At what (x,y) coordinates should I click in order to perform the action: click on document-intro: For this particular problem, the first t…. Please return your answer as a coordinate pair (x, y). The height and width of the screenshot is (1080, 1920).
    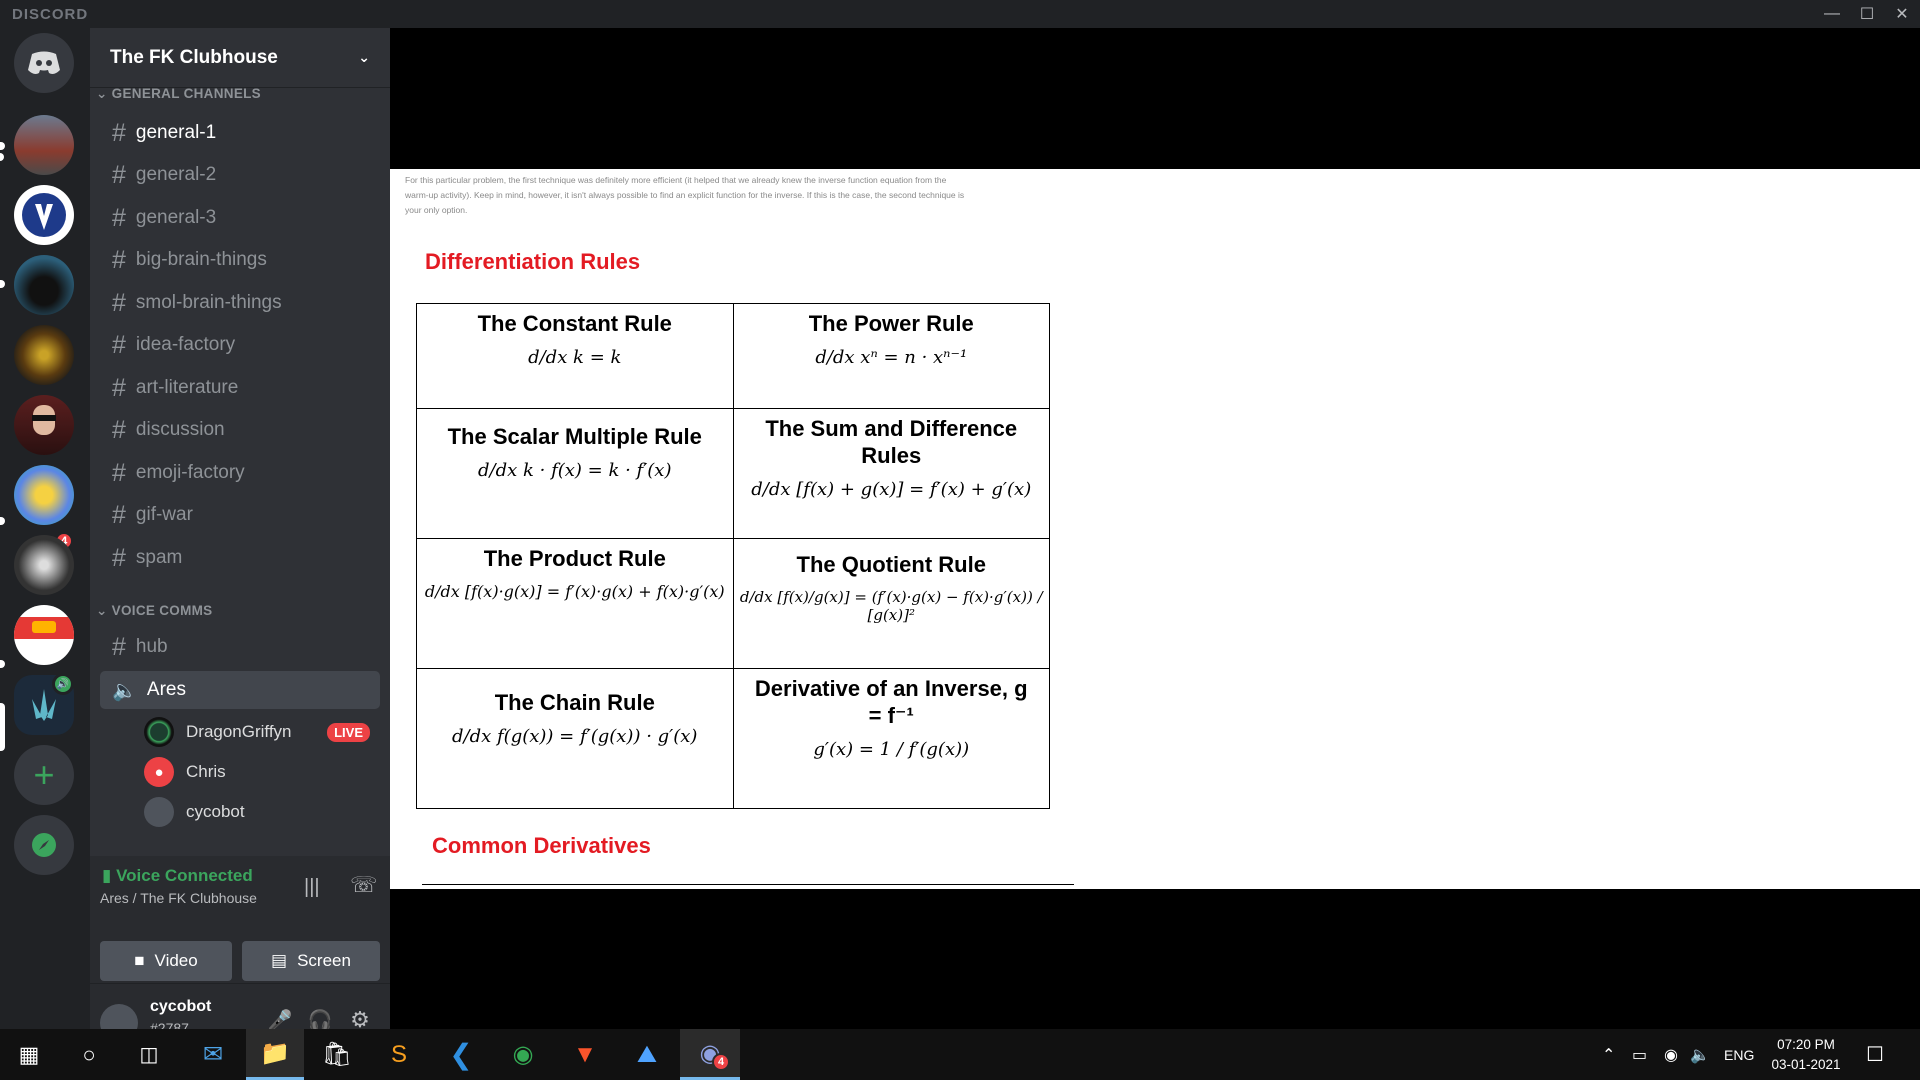
    Looking at the image, I should click on (685, 195).